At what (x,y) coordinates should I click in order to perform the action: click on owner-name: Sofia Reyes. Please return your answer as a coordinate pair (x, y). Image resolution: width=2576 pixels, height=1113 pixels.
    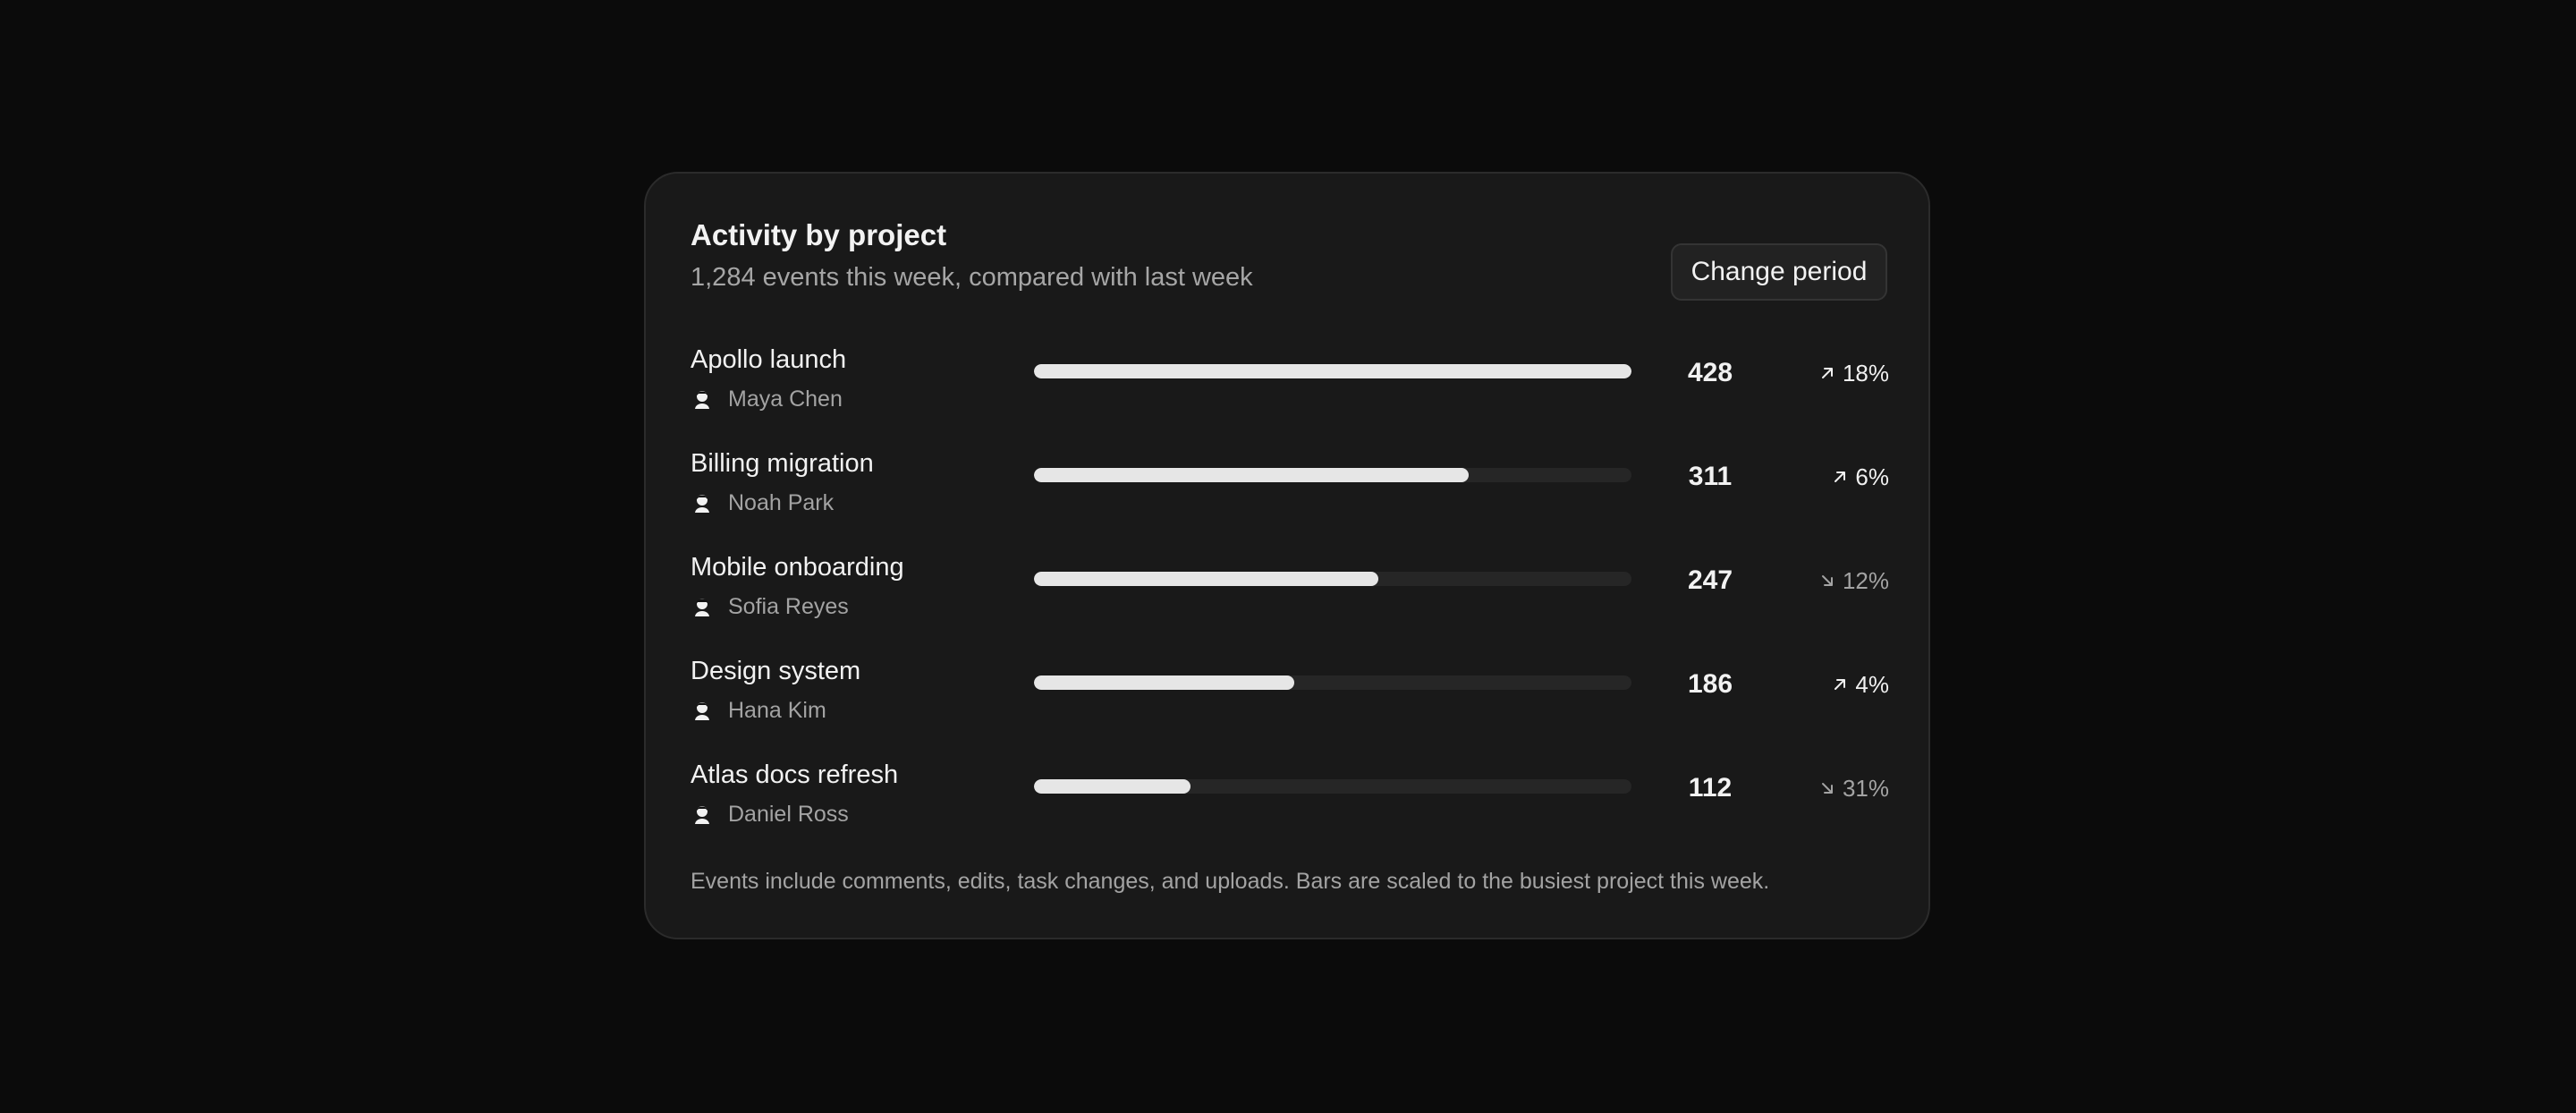
    Looking at the image, I should click on (788, 606).